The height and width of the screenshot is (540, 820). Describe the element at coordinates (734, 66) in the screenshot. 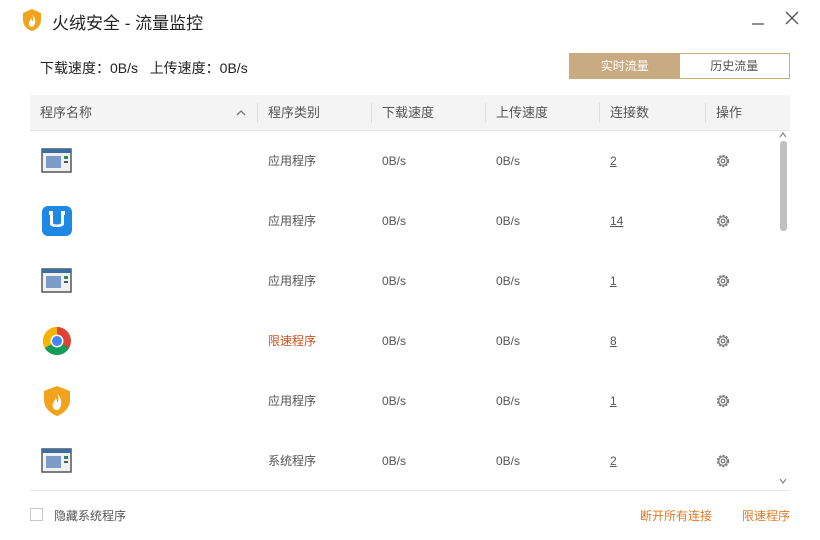

I see `tab-history-traffic: 历史流量` at that location.